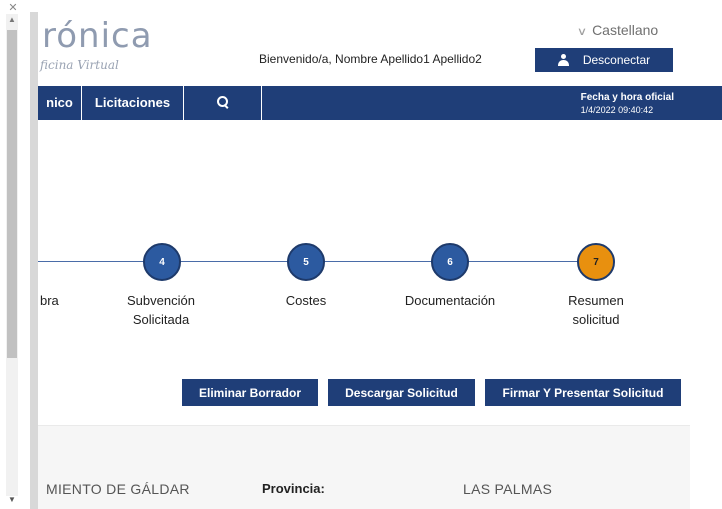 This screenshot has height=509, width=722. I want to click on logout-button: Desconectar, so click(604, 60).